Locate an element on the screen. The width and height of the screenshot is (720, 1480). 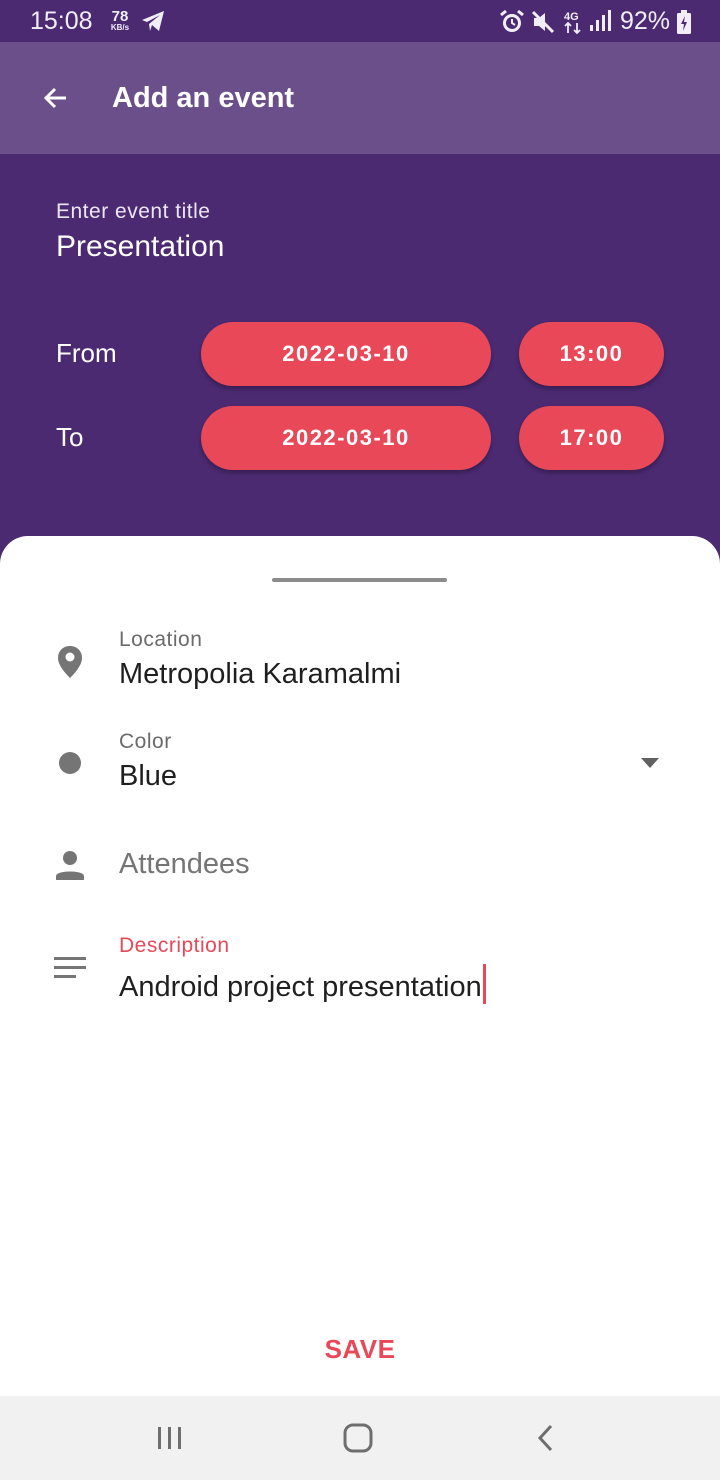
text-cursor is located at coordinates (484, 984).